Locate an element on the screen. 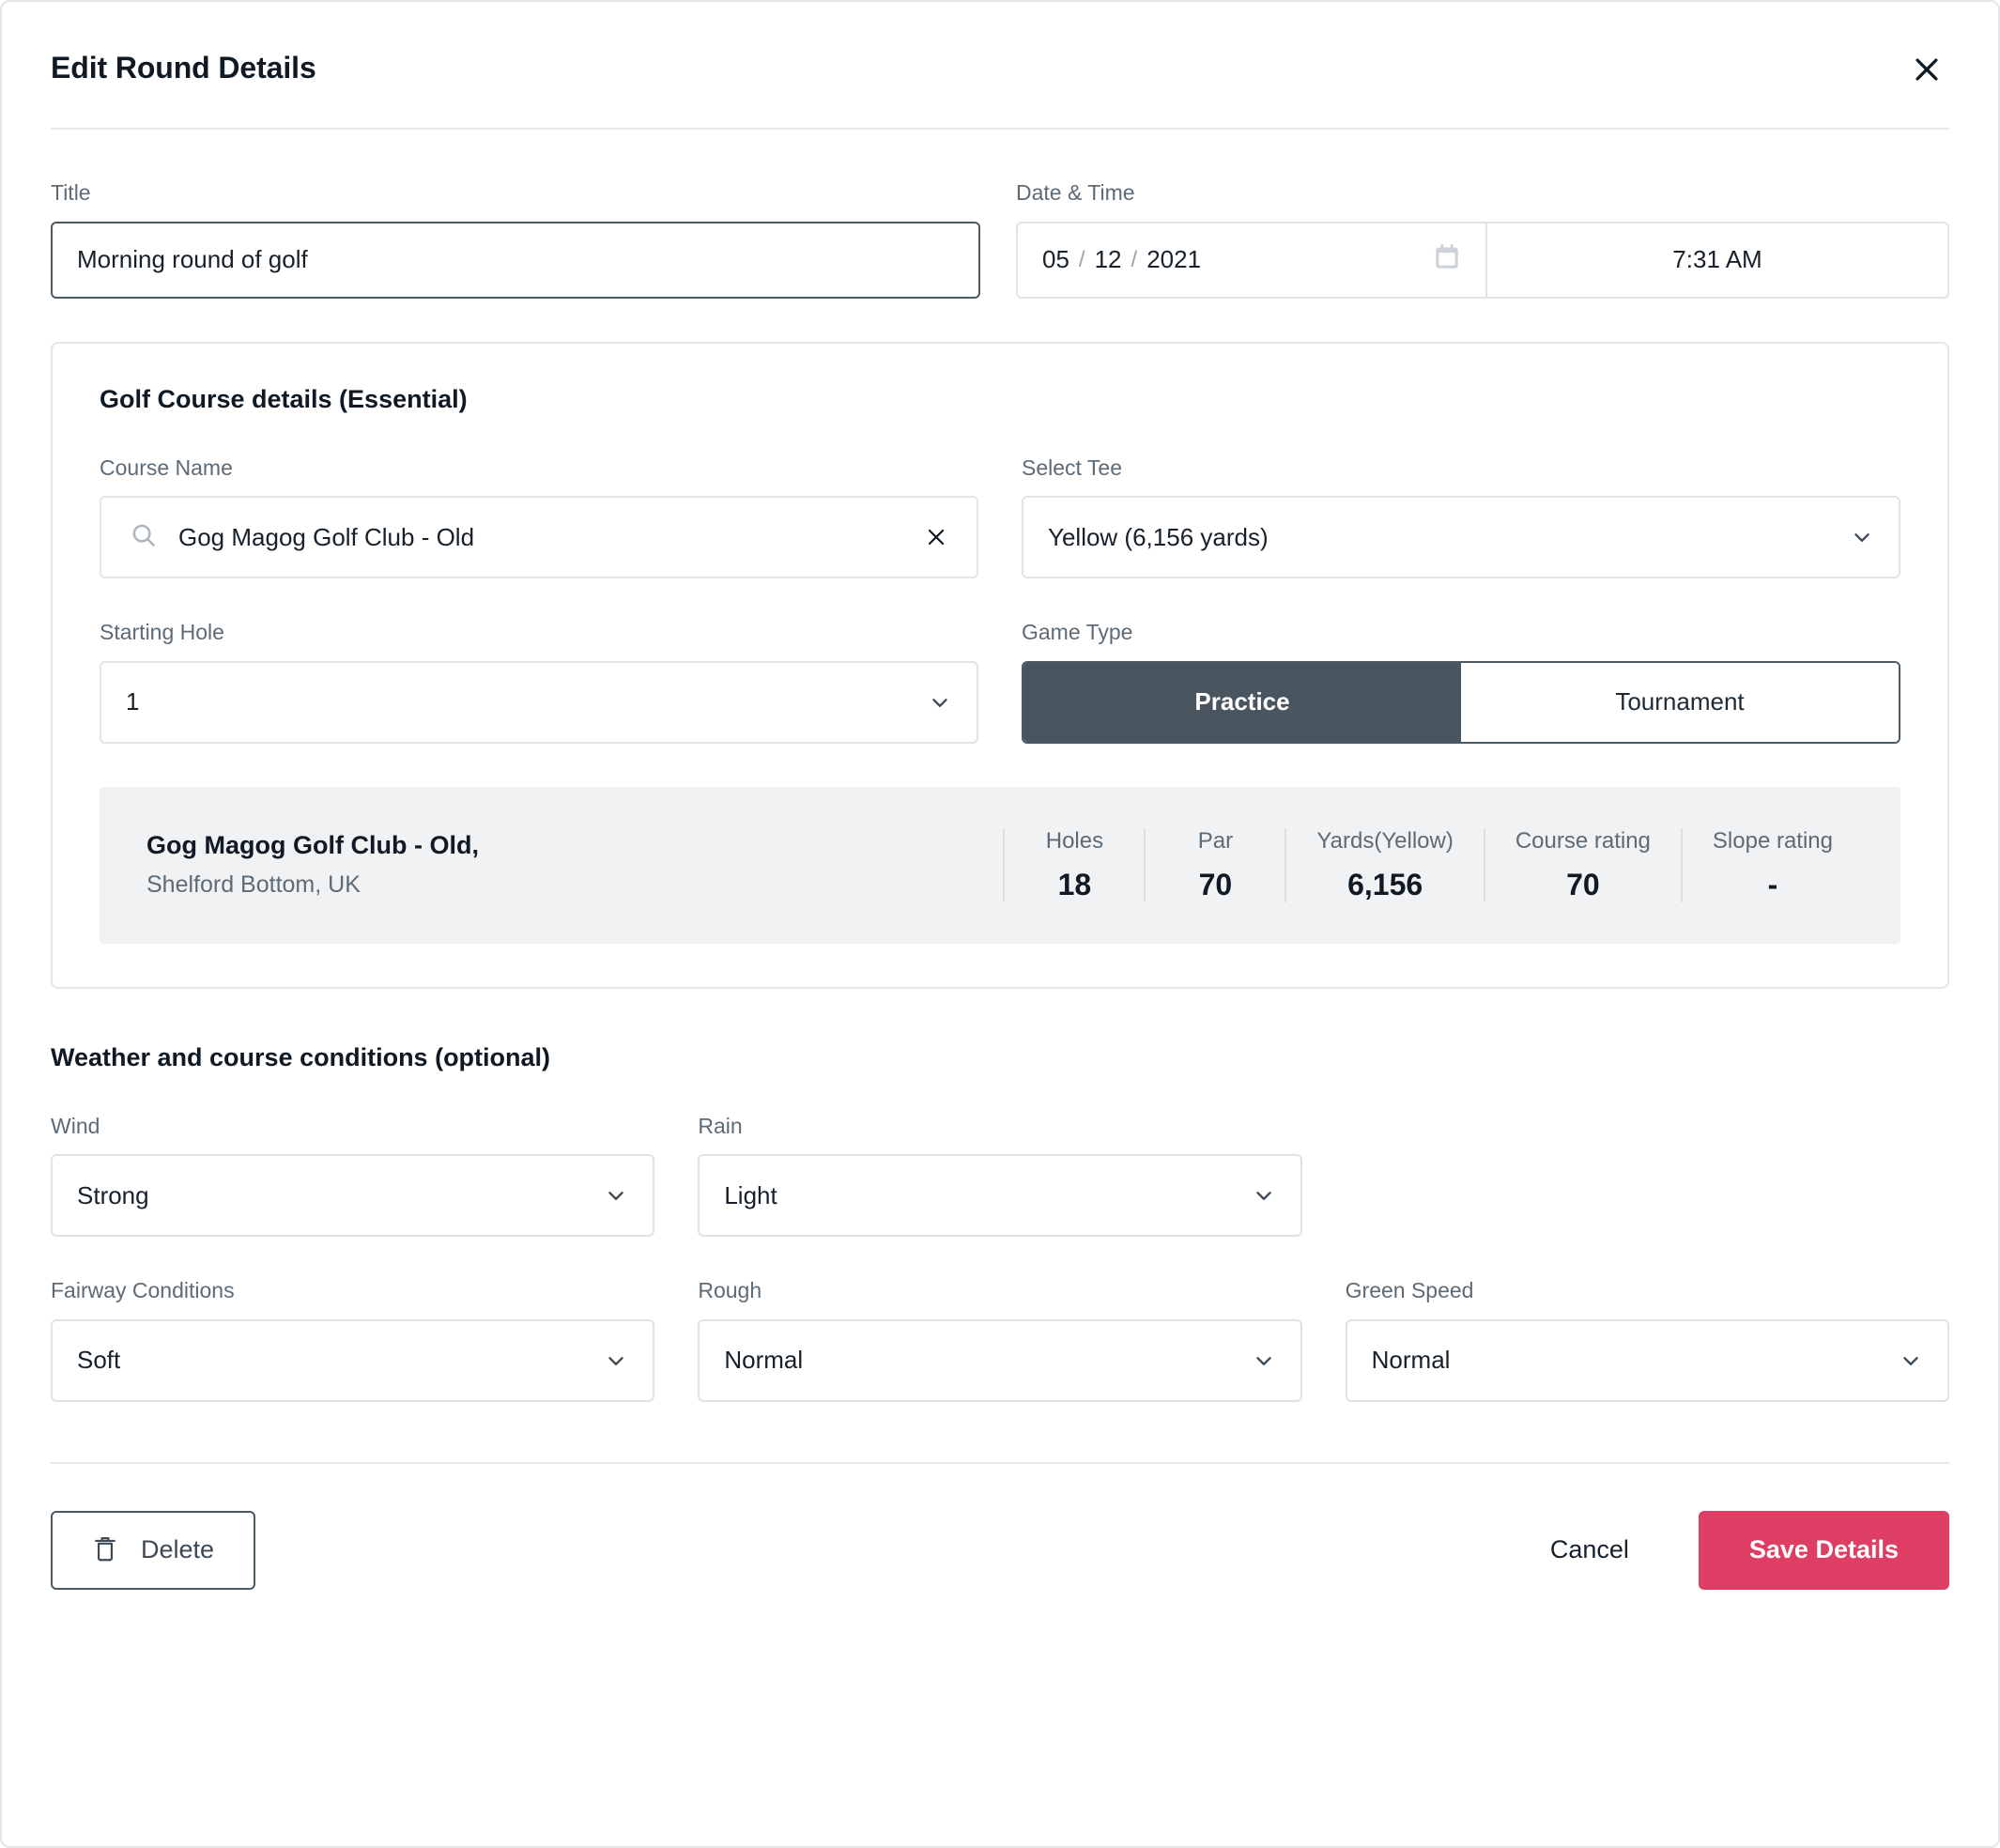 This screenshot has height=1848, width=2000. select-tee-dropdown: Yellow (6,156 yards) is located at coordinates (1461, 537).